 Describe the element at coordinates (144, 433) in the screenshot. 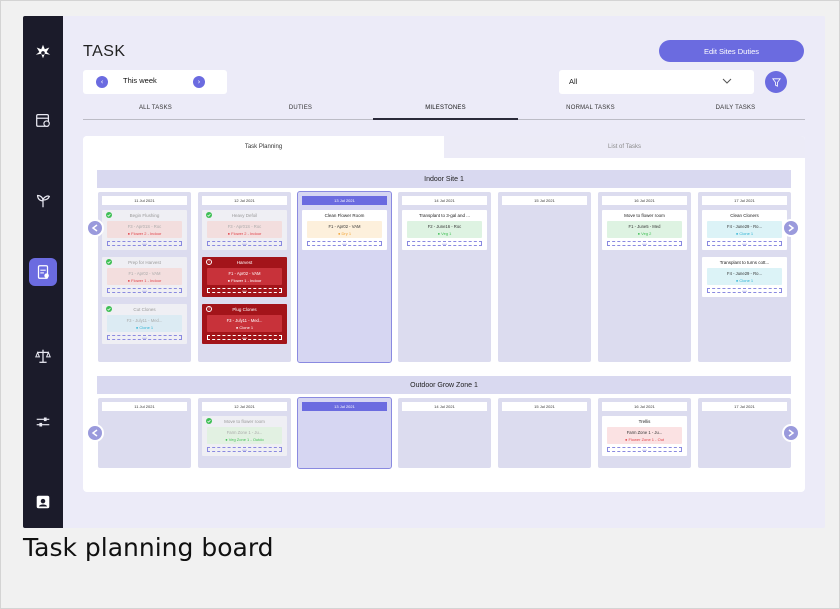

I see `day-column: 11 Jul 2021` at that location.